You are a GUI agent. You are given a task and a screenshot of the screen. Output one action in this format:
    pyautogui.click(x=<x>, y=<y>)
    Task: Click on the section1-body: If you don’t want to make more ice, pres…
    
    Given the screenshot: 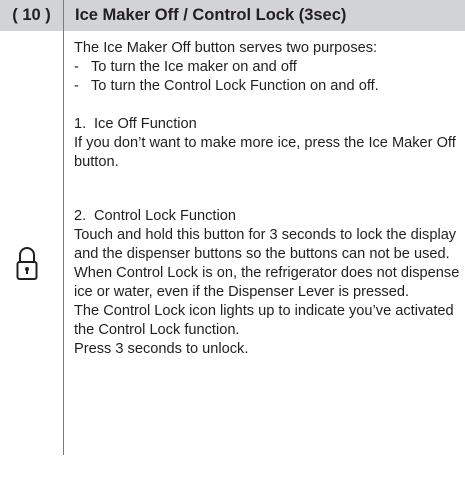 What is the action you would take?
    pyautogui.click(x=265, y=152)
    